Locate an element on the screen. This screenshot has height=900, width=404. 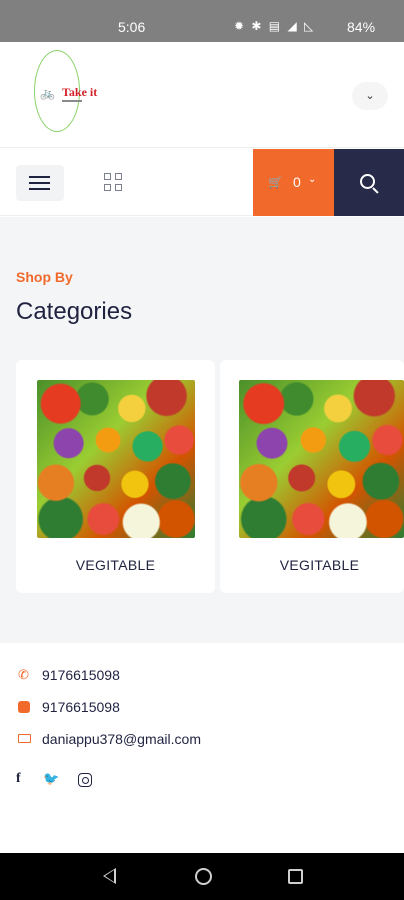
home-icon is located at coordinates (203, 876).